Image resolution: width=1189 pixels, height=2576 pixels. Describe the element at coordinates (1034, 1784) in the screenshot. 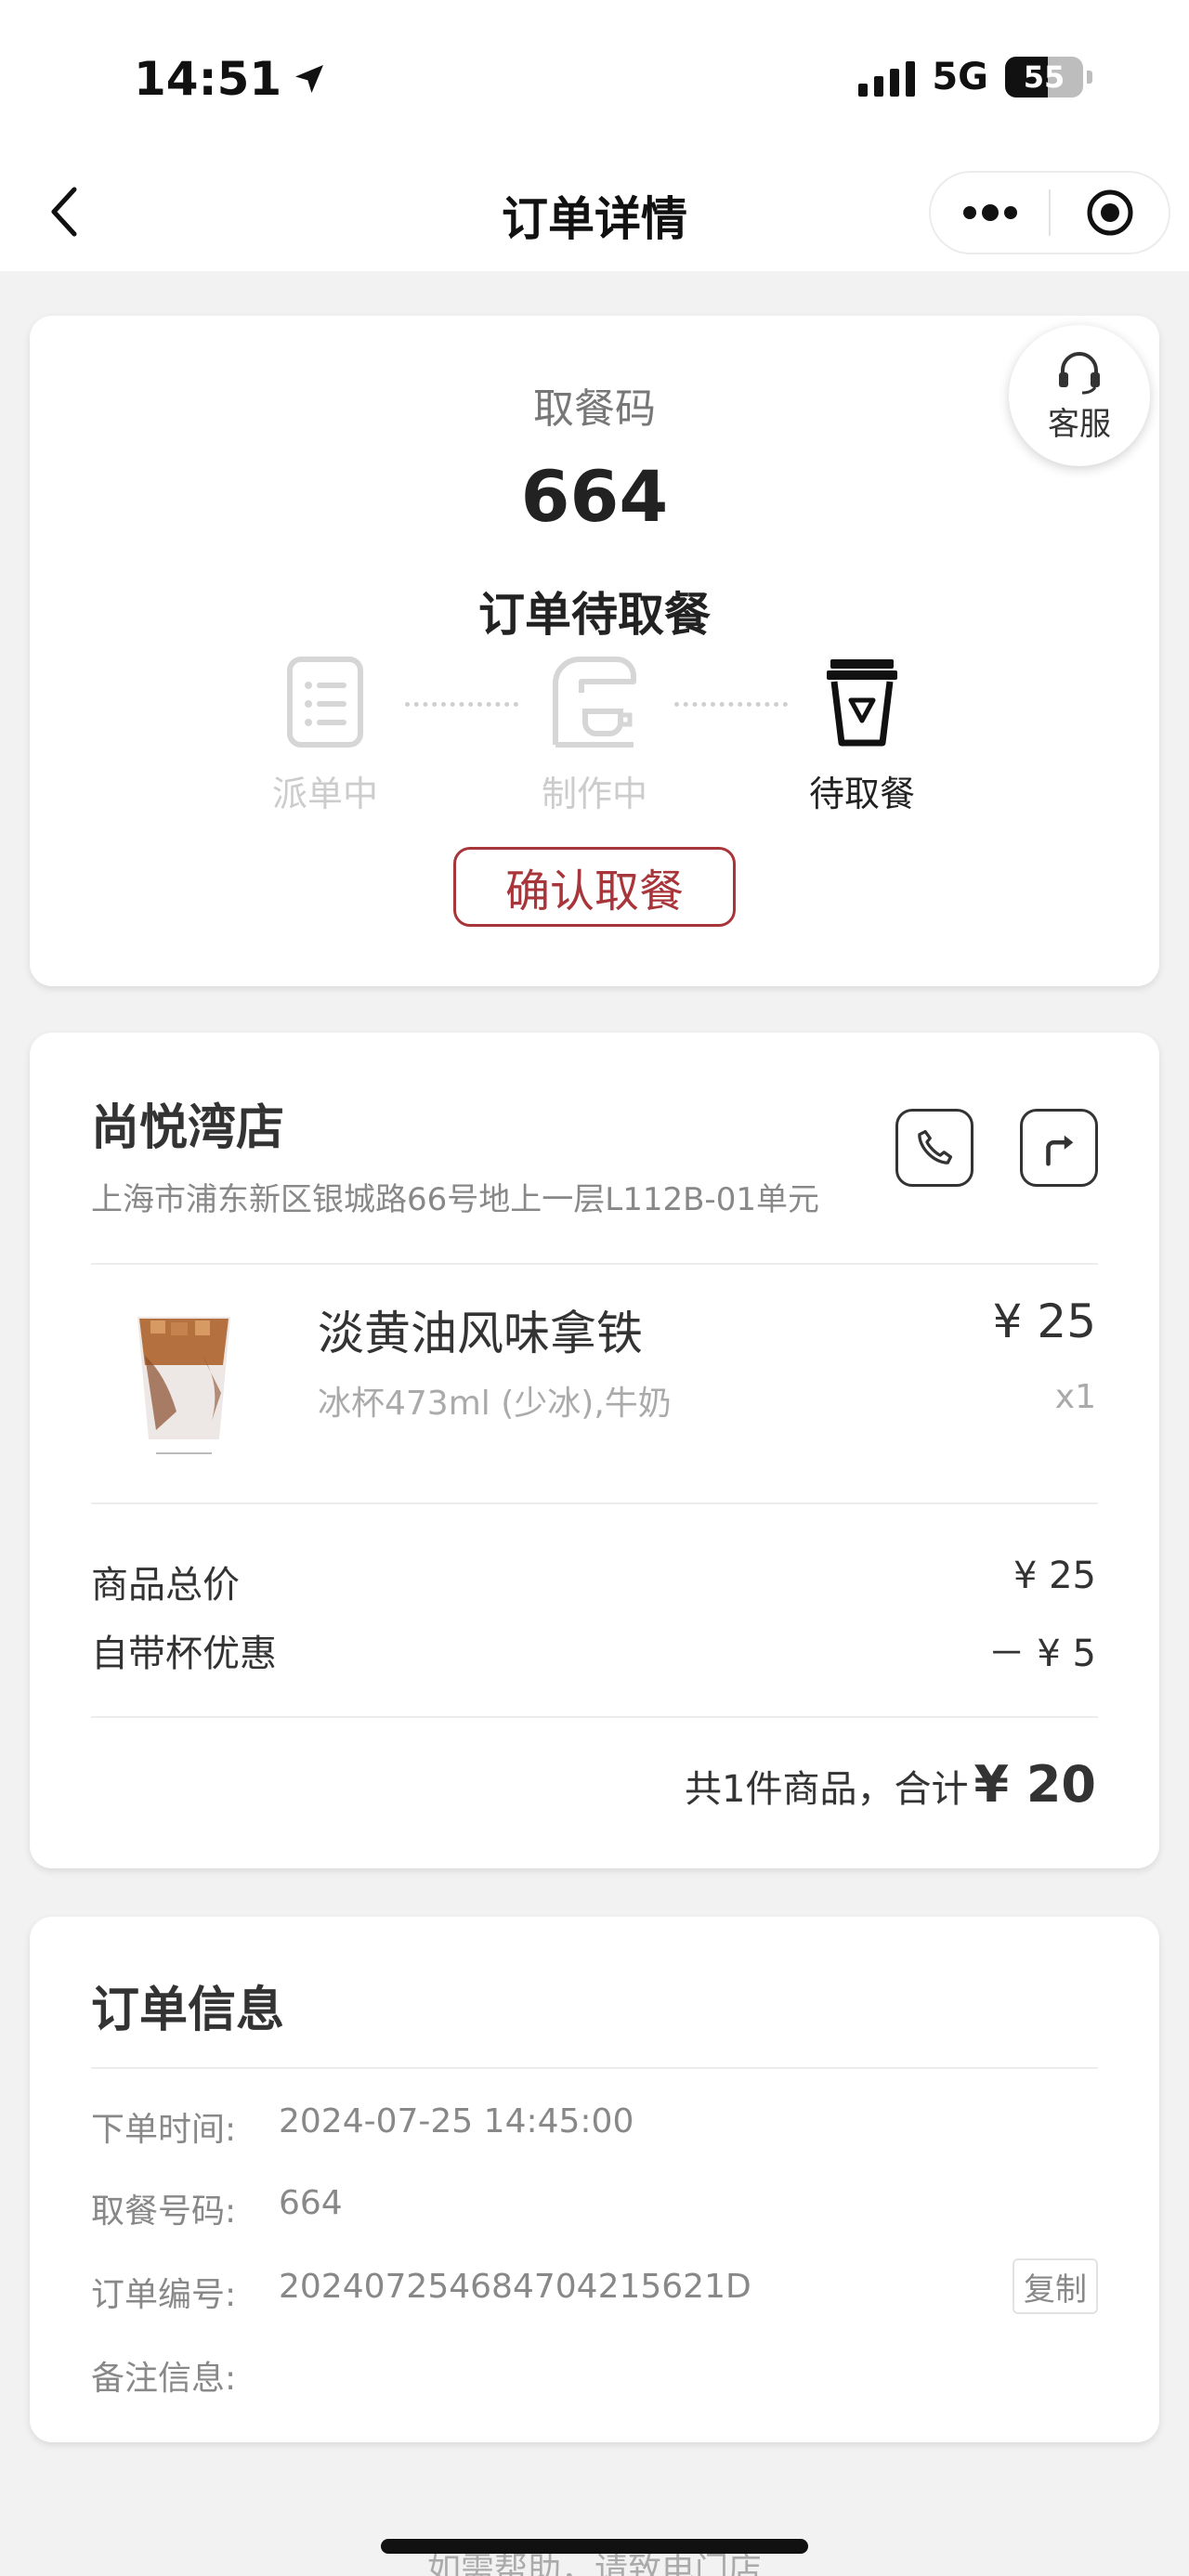

I see `total-amount: ¥ 20` at that location.